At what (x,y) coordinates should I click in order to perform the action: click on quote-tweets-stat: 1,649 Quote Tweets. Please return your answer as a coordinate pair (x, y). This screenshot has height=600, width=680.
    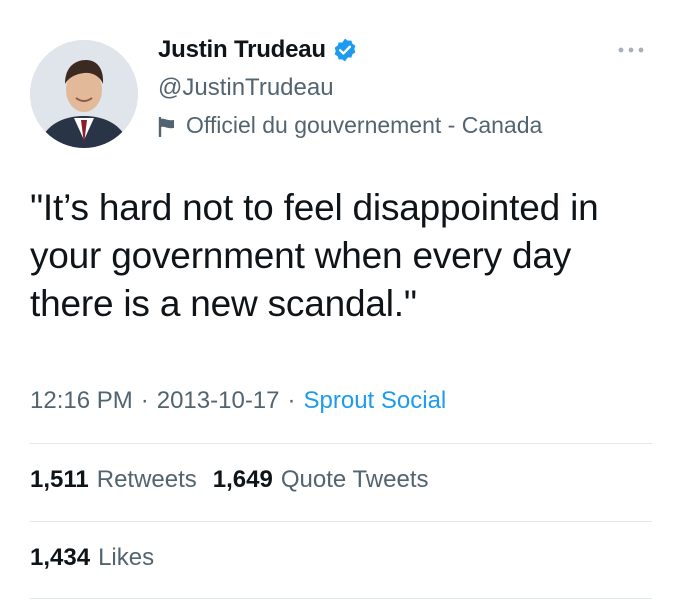
    Looking at the image, I should click on (321, 480).